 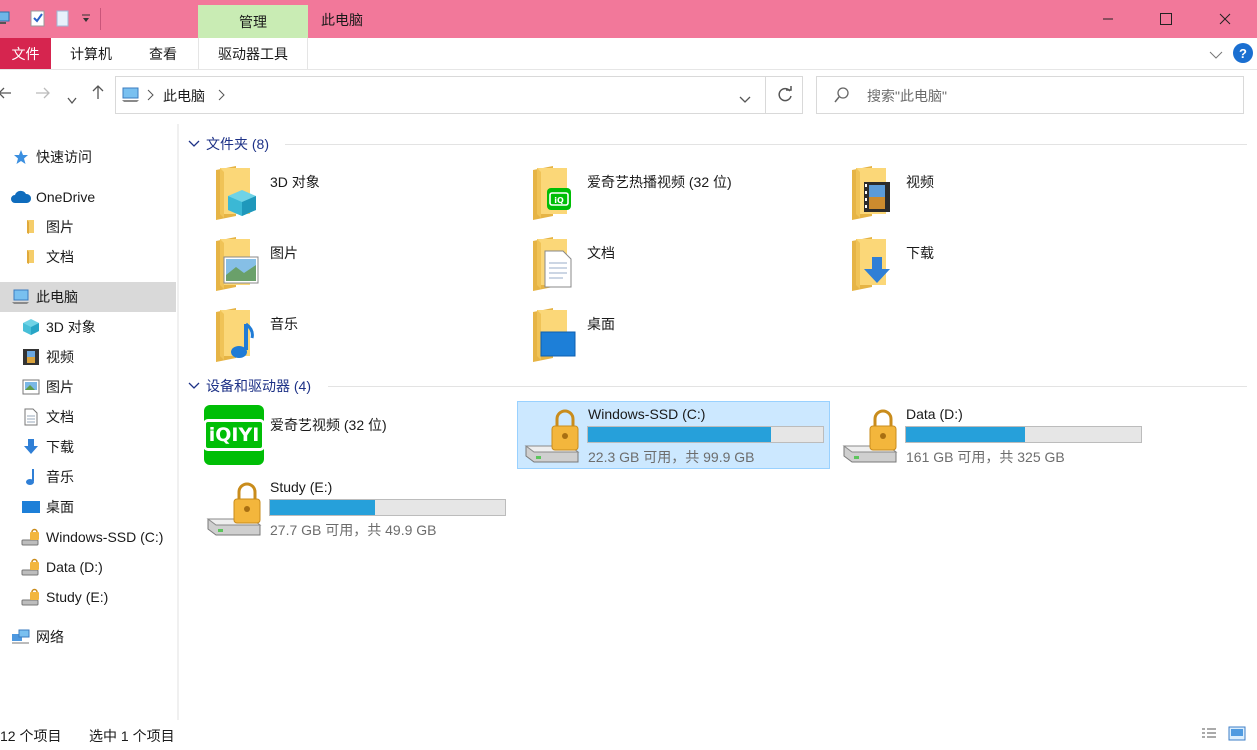 What do you see at coordinates (88, 537) in the screenshot?
I see `sidebar-item-drive-c: Windows-SSD (C:)` at bounding box center [88, 537].